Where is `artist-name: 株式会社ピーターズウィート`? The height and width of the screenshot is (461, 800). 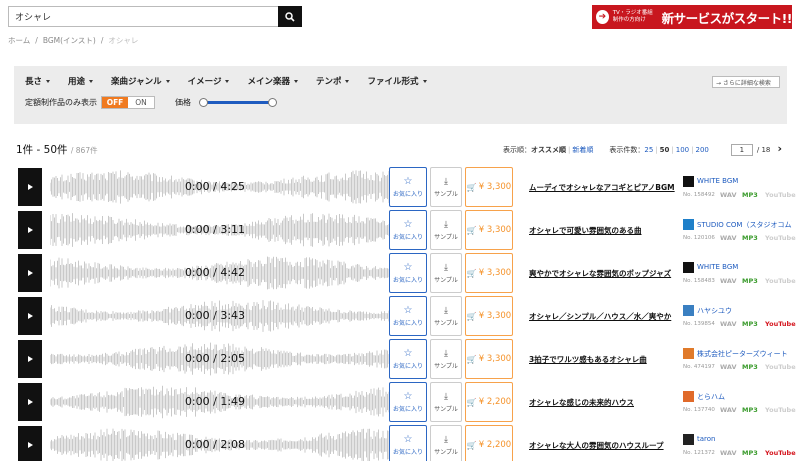 artist-name: 株式会社ピーターズウィート is located at coordinates (744, 354).